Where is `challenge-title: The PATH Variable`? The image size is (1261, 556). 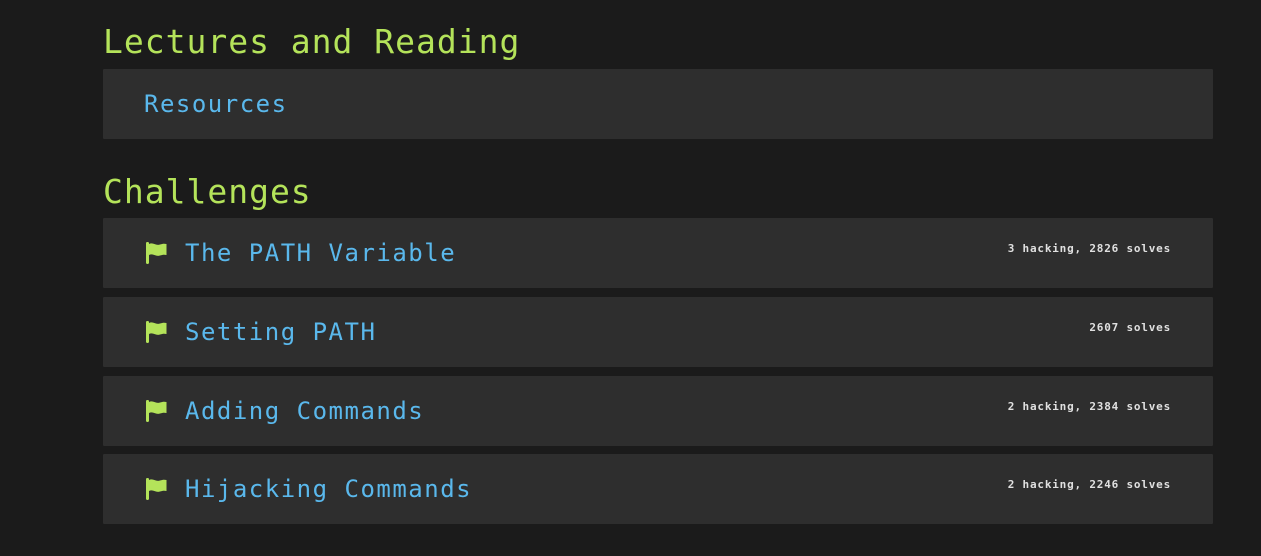 challenge-title: The PATH Variable is located at coordinates (320, 253).